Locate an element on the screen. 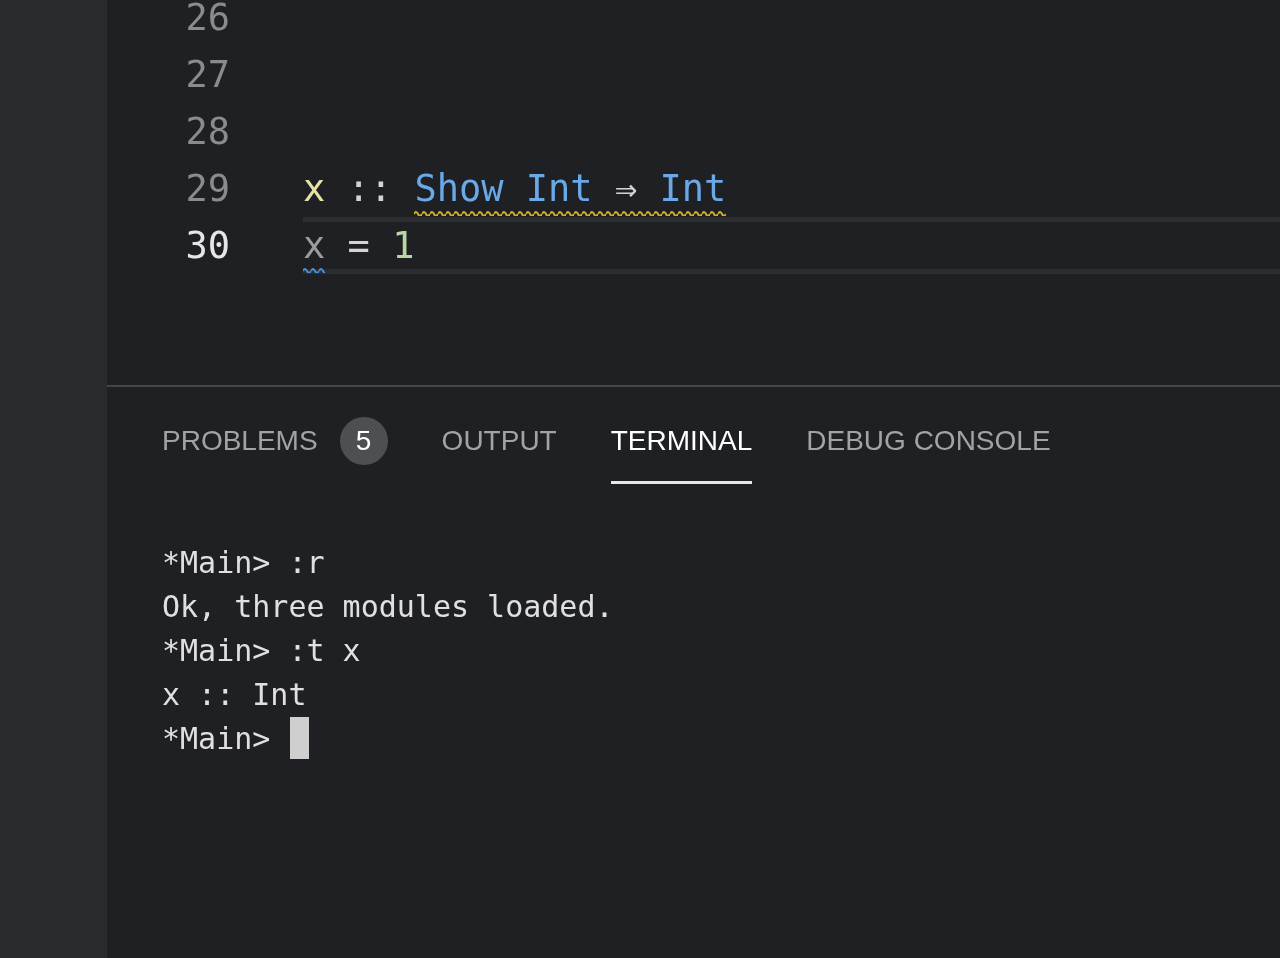  panel-tab: OUTPUT is located at coordinates (499, 441).